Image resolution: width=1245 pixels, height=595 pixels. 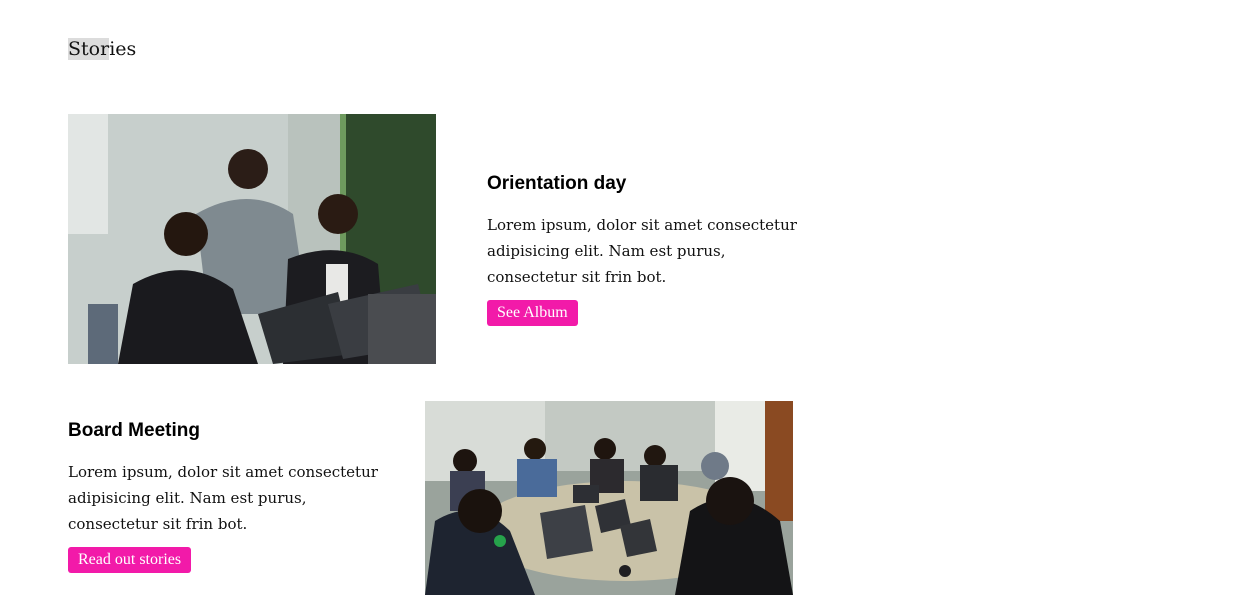 I want to click on story-photo-board-meeting, so click(x=609, y=498).